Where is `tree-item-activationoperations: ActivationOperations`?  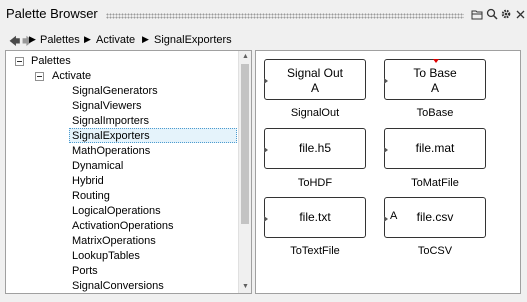 tree-item-activationoperations: ActivationOperations is located at coordinates (123, 226).